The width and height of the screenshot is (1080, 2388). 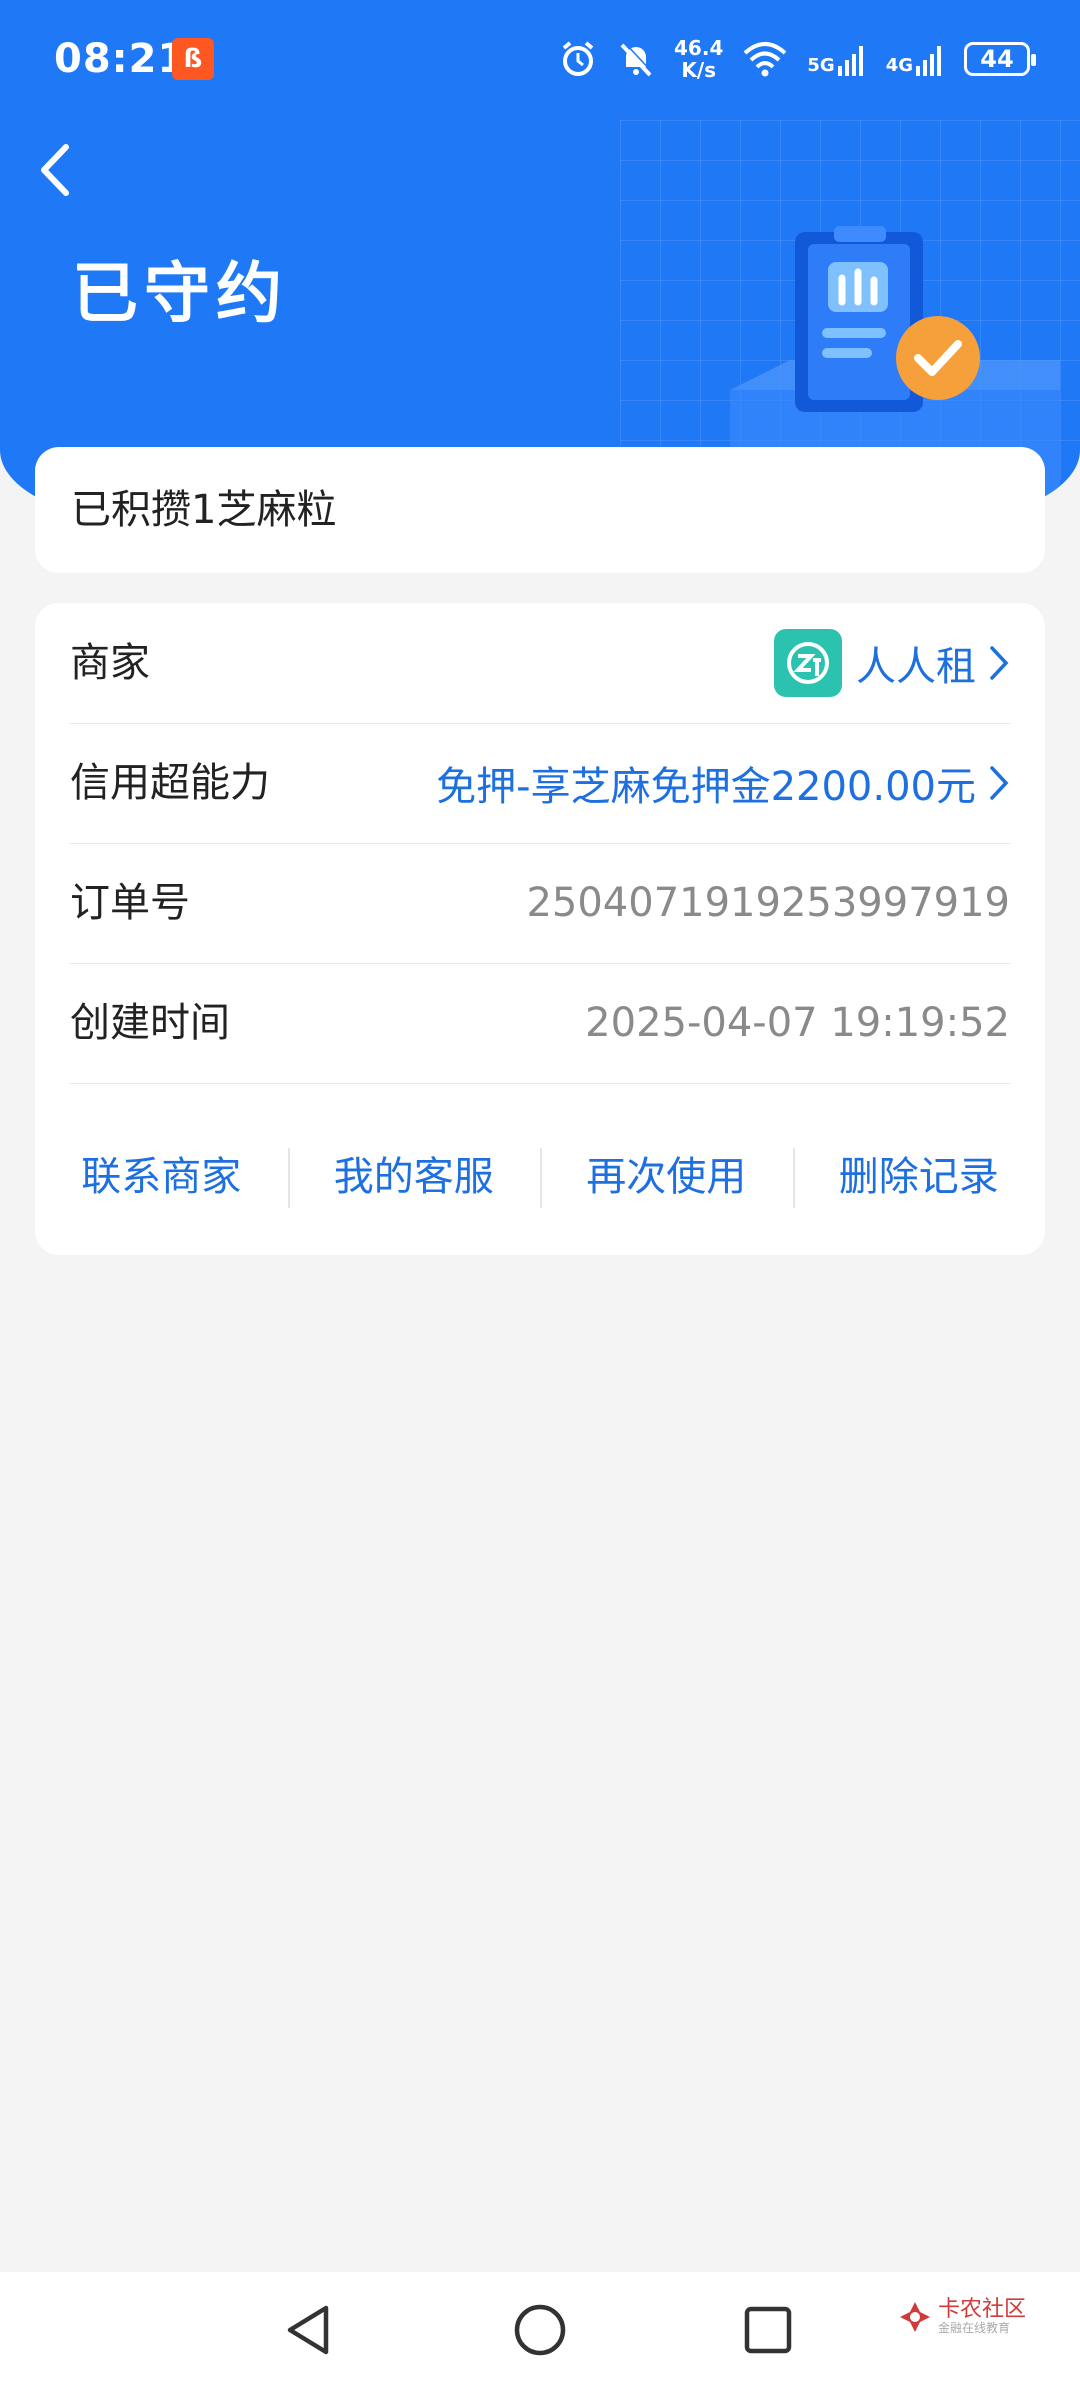 What do you see at coordinates (797, 59) in the screenshot?
I see `status-icons: 46.4 K/s 5G 4G 44` at bounding box center [797, 59].